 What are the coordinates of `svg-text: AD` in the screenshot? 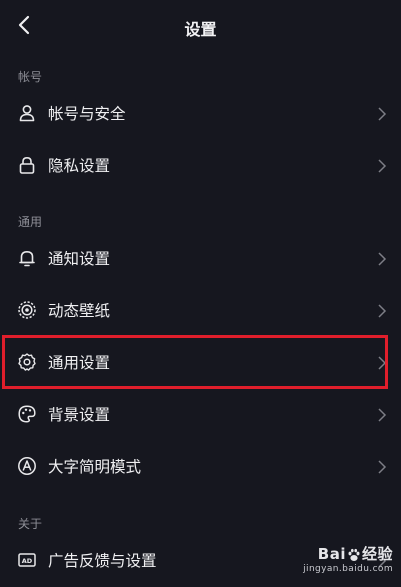 It's located at (27, 561).